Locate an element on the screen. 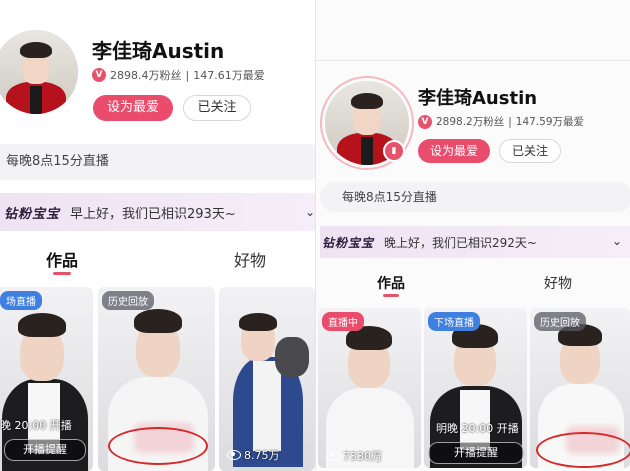  fan-greeting-text: 早上好，我们已相识293天~ is located at coordinates (153, 214).